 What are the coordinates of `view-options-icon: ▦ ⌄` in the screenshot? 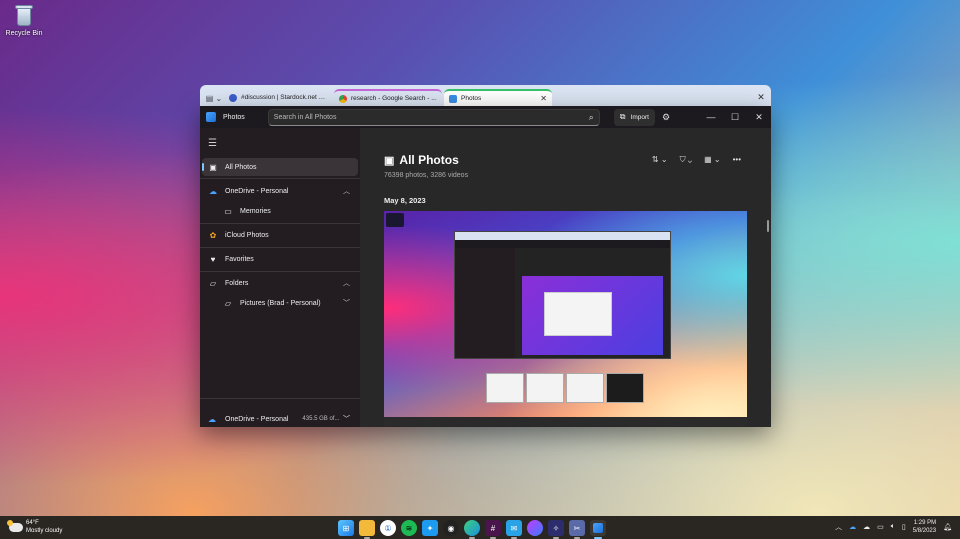 It's located at (712, 160).